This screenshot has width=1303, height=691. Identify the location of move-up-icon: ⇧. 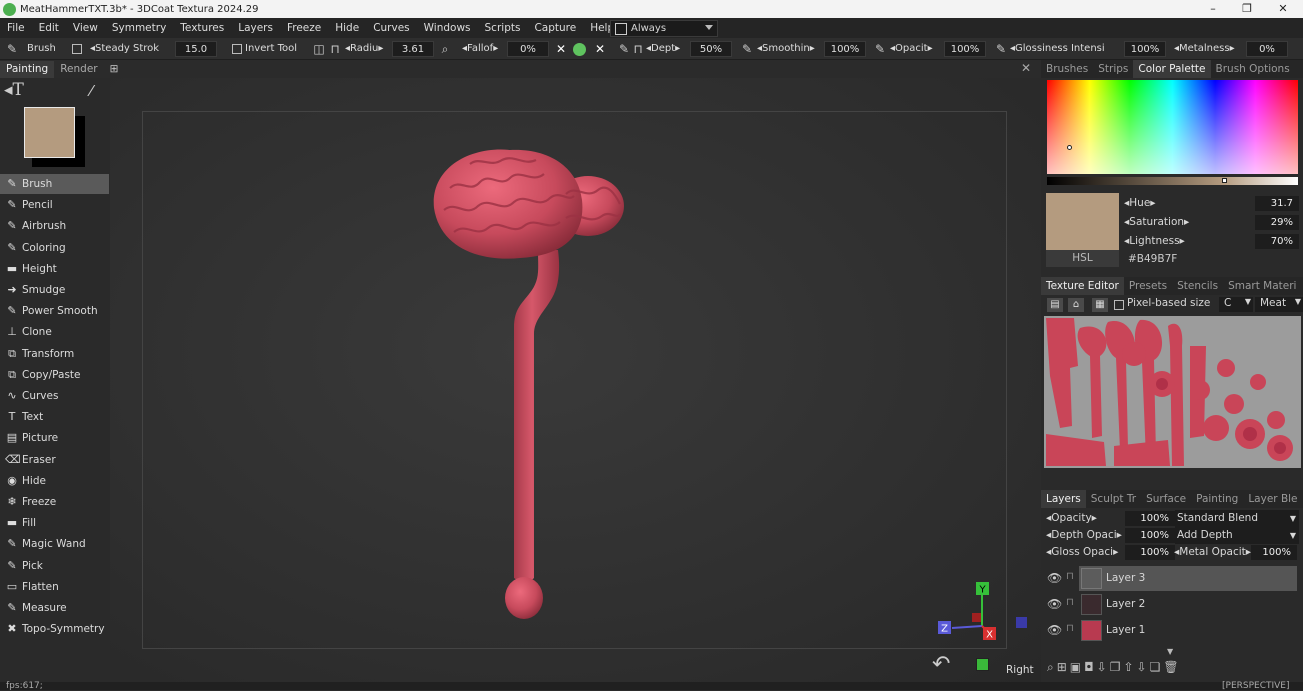
(1129, 667).